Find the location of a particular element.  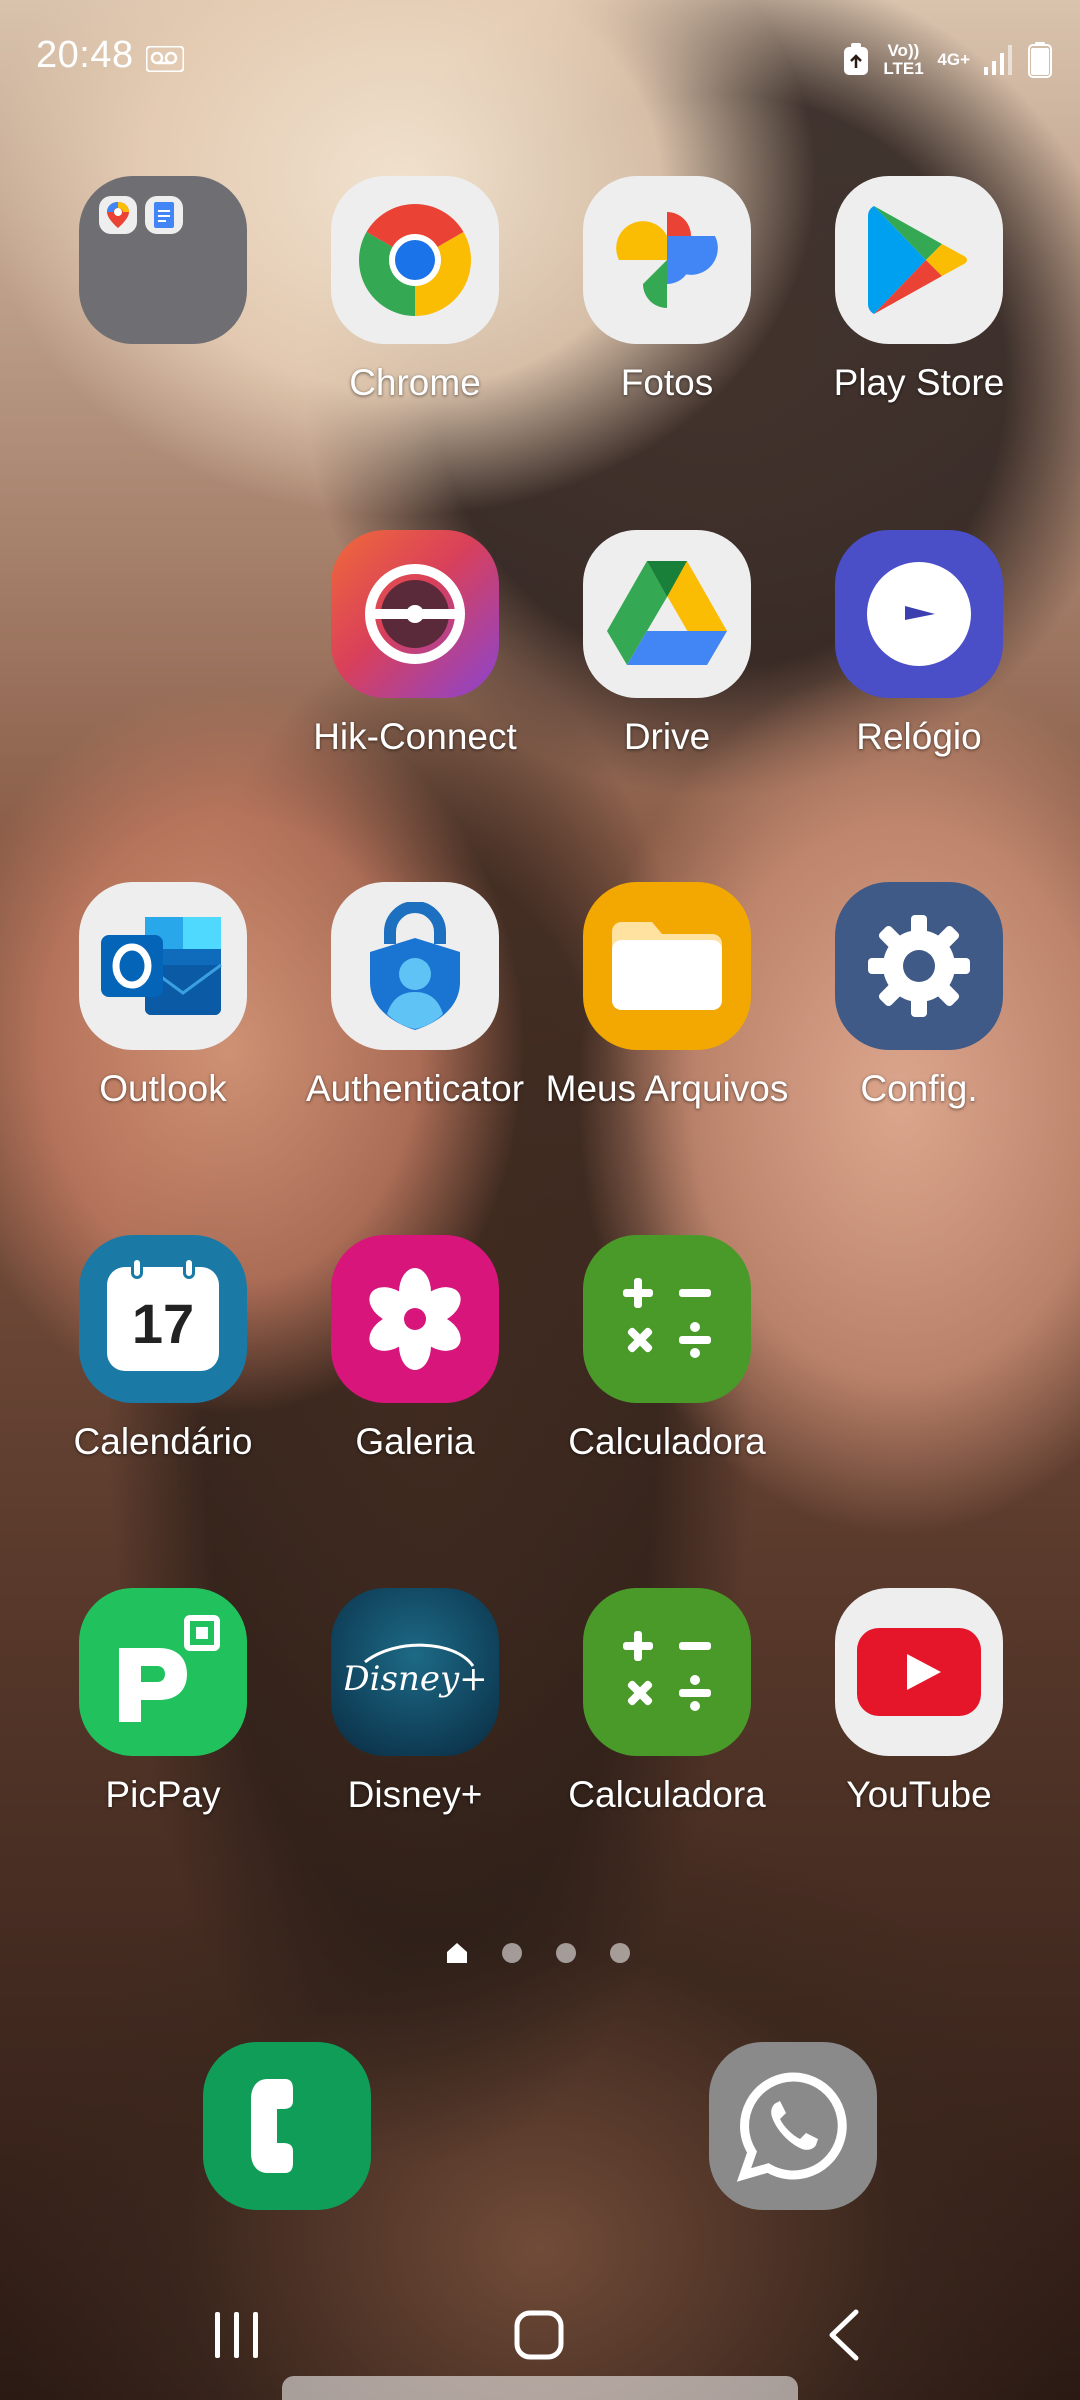

app-label: Chrome is located at coordinates (415, 382).